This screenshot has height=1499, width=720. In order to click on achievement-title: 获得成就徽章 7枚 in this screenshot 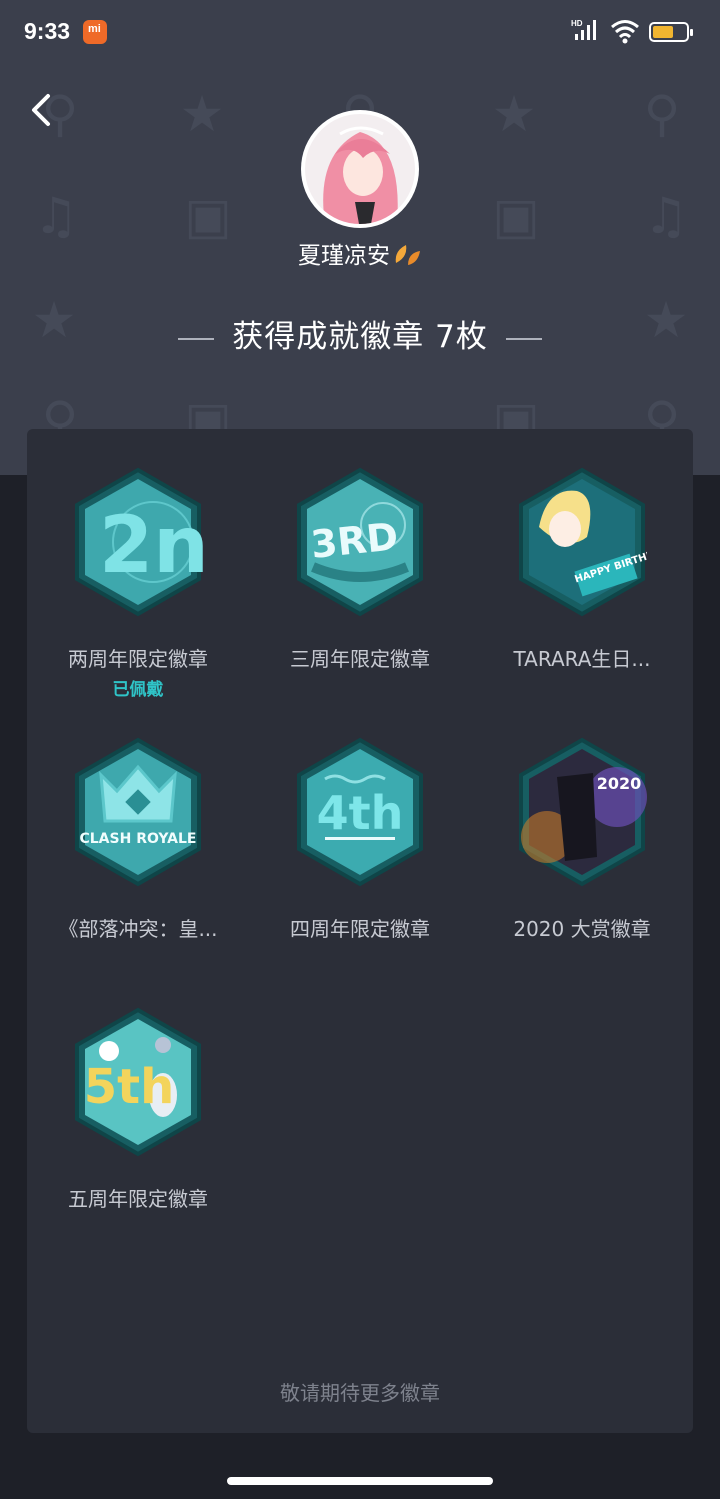, I will do `click(360, 333)`.